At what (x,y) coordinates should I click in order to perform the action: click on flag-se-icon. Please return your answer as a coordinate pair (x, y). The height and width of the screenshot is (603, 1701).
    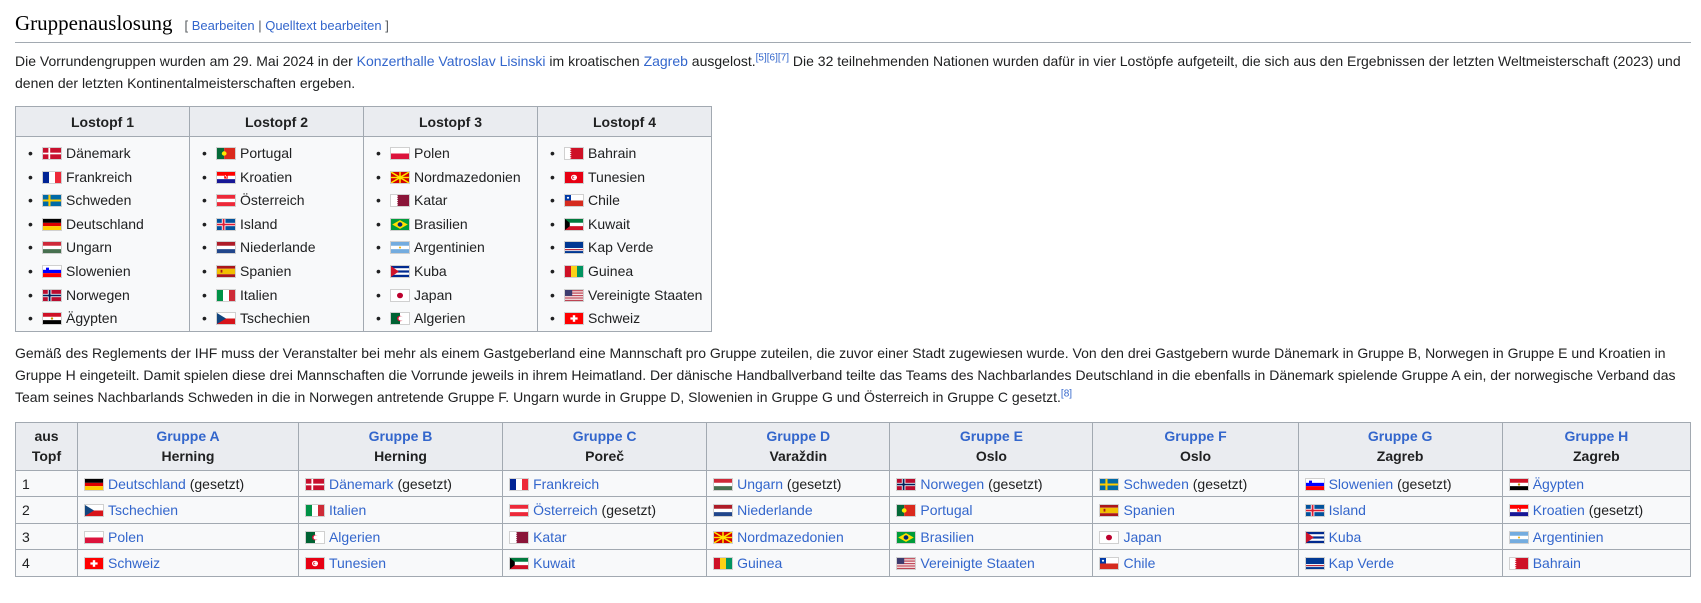
    Looking at the image, I should click on (52, 201).